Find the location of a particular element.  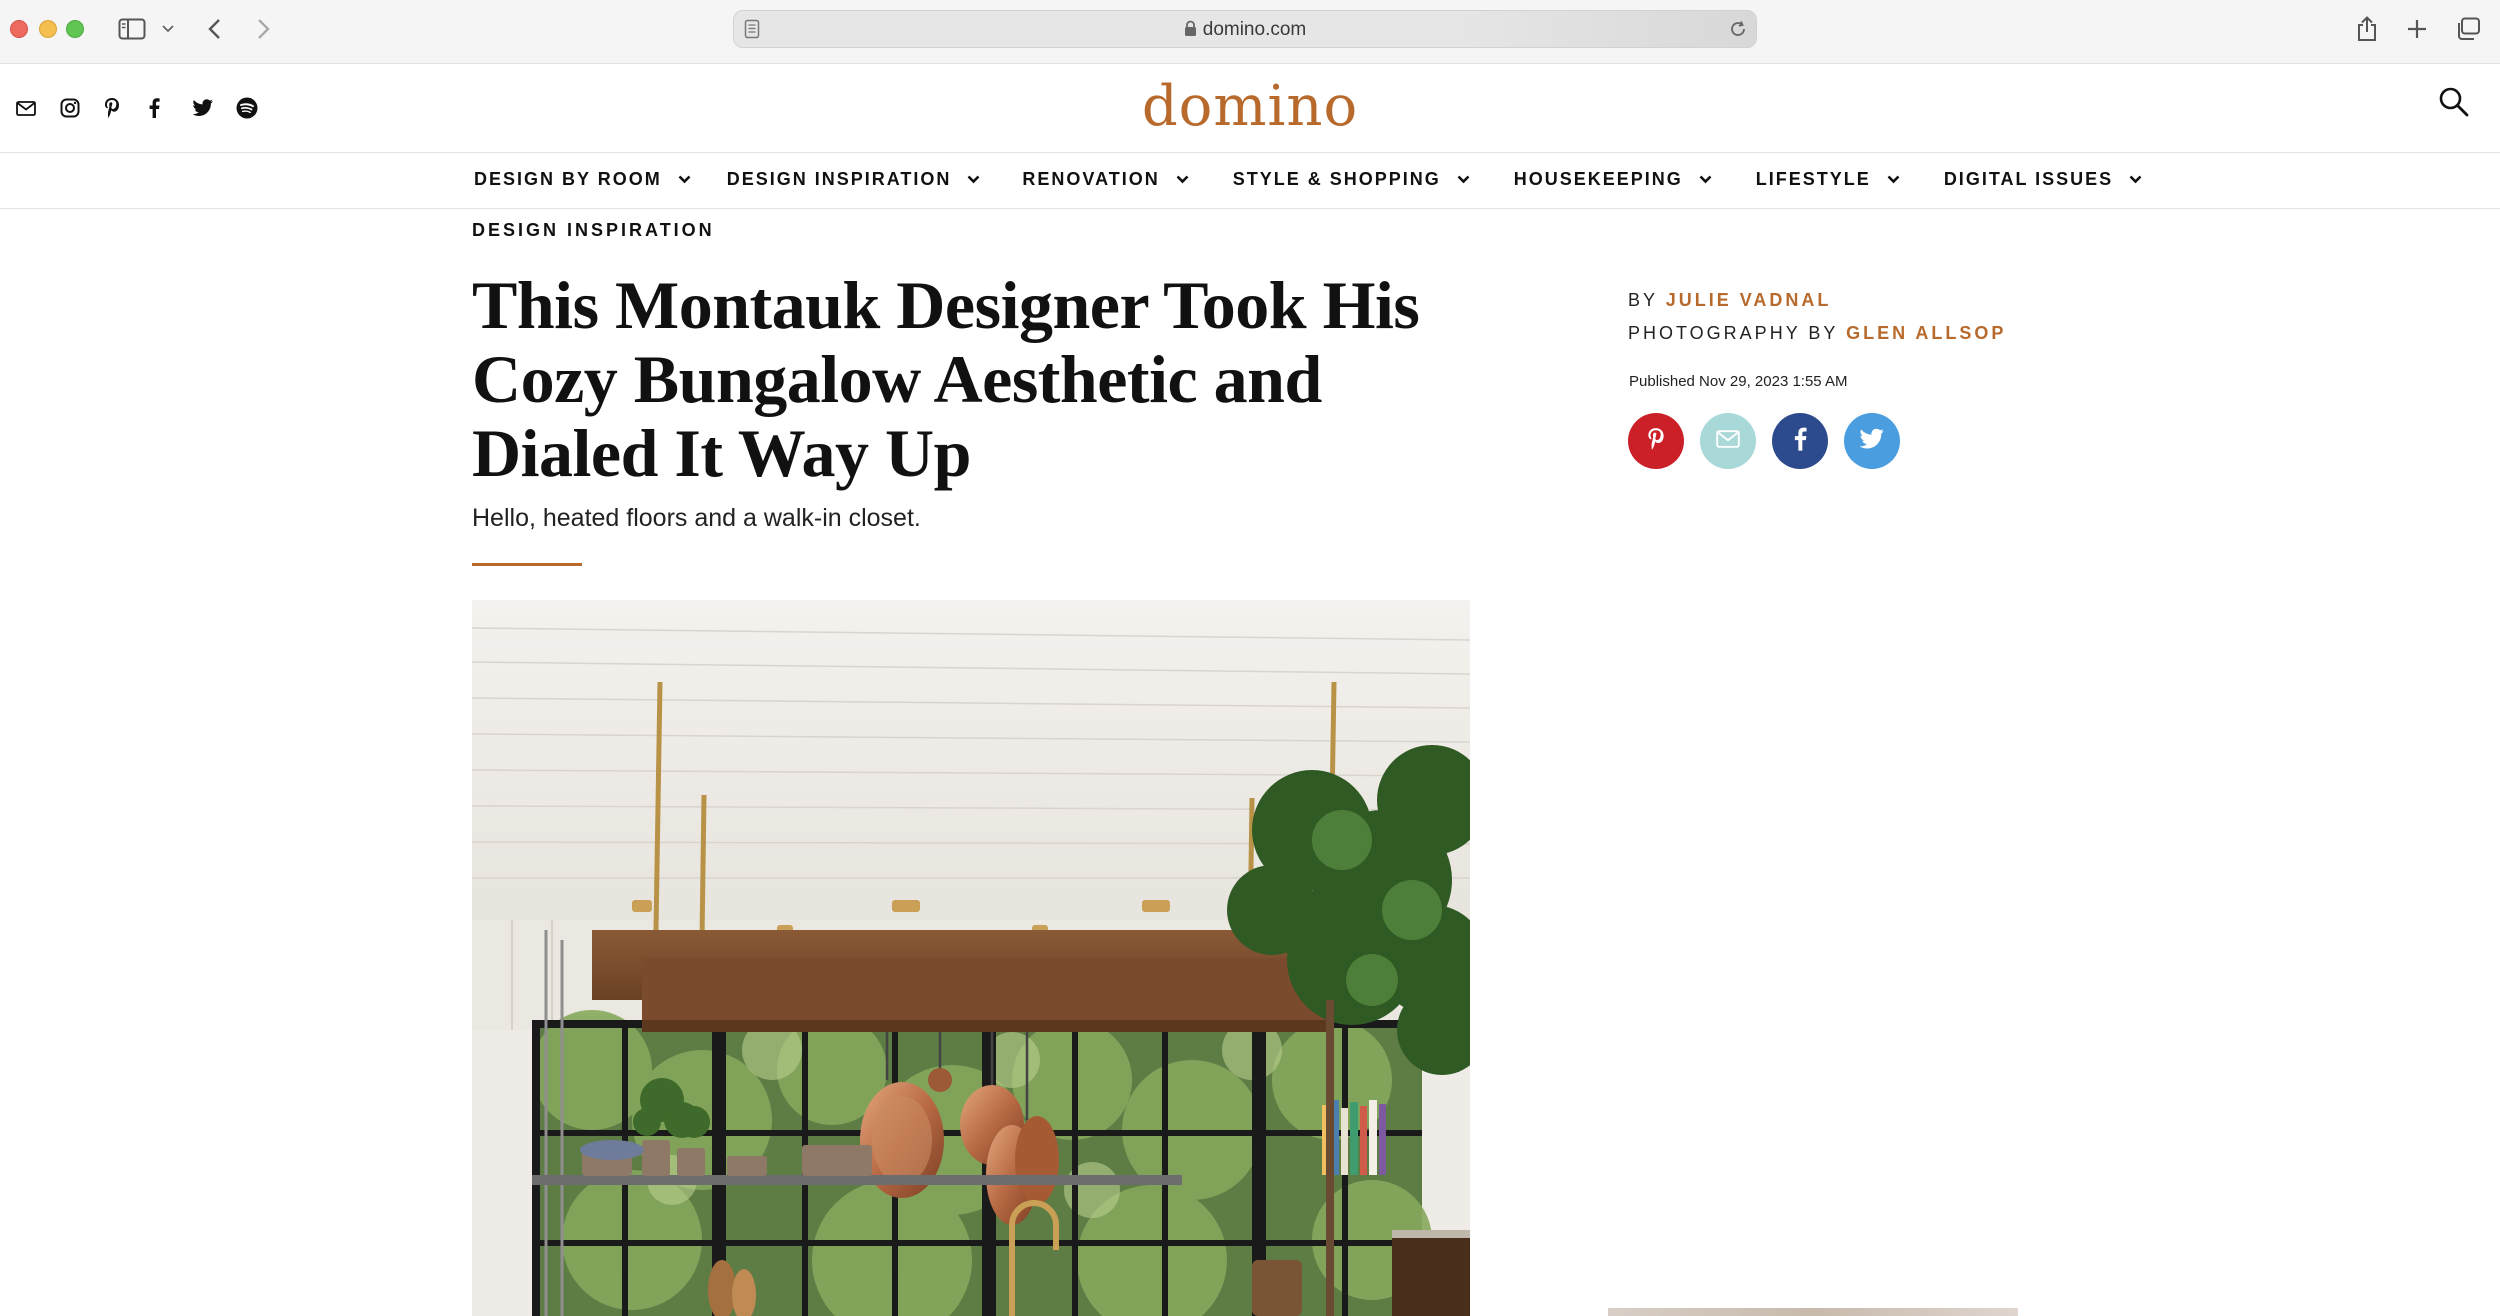

plus-icon is located at coordinates (2417, 29).